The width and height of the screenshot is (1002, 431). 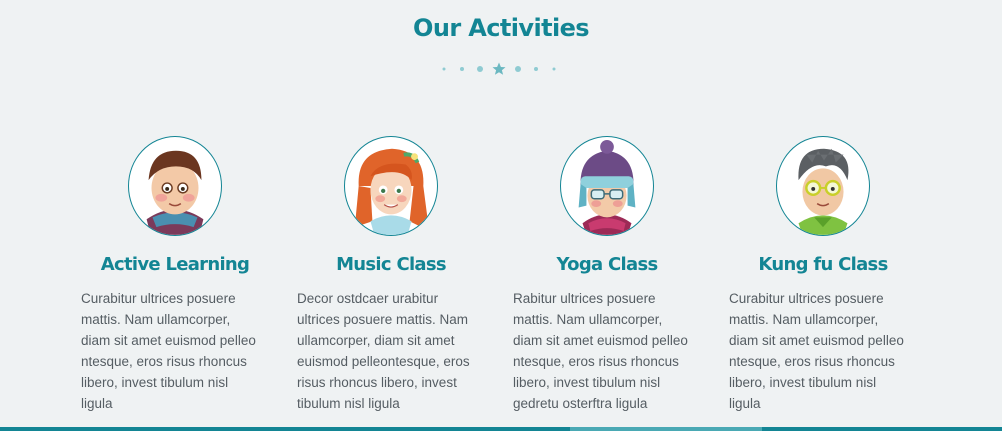 What do you see at coordinates (501, 429) in the screenshot?
I see `bottom-accent-bar` at bounding box center [501, 429].